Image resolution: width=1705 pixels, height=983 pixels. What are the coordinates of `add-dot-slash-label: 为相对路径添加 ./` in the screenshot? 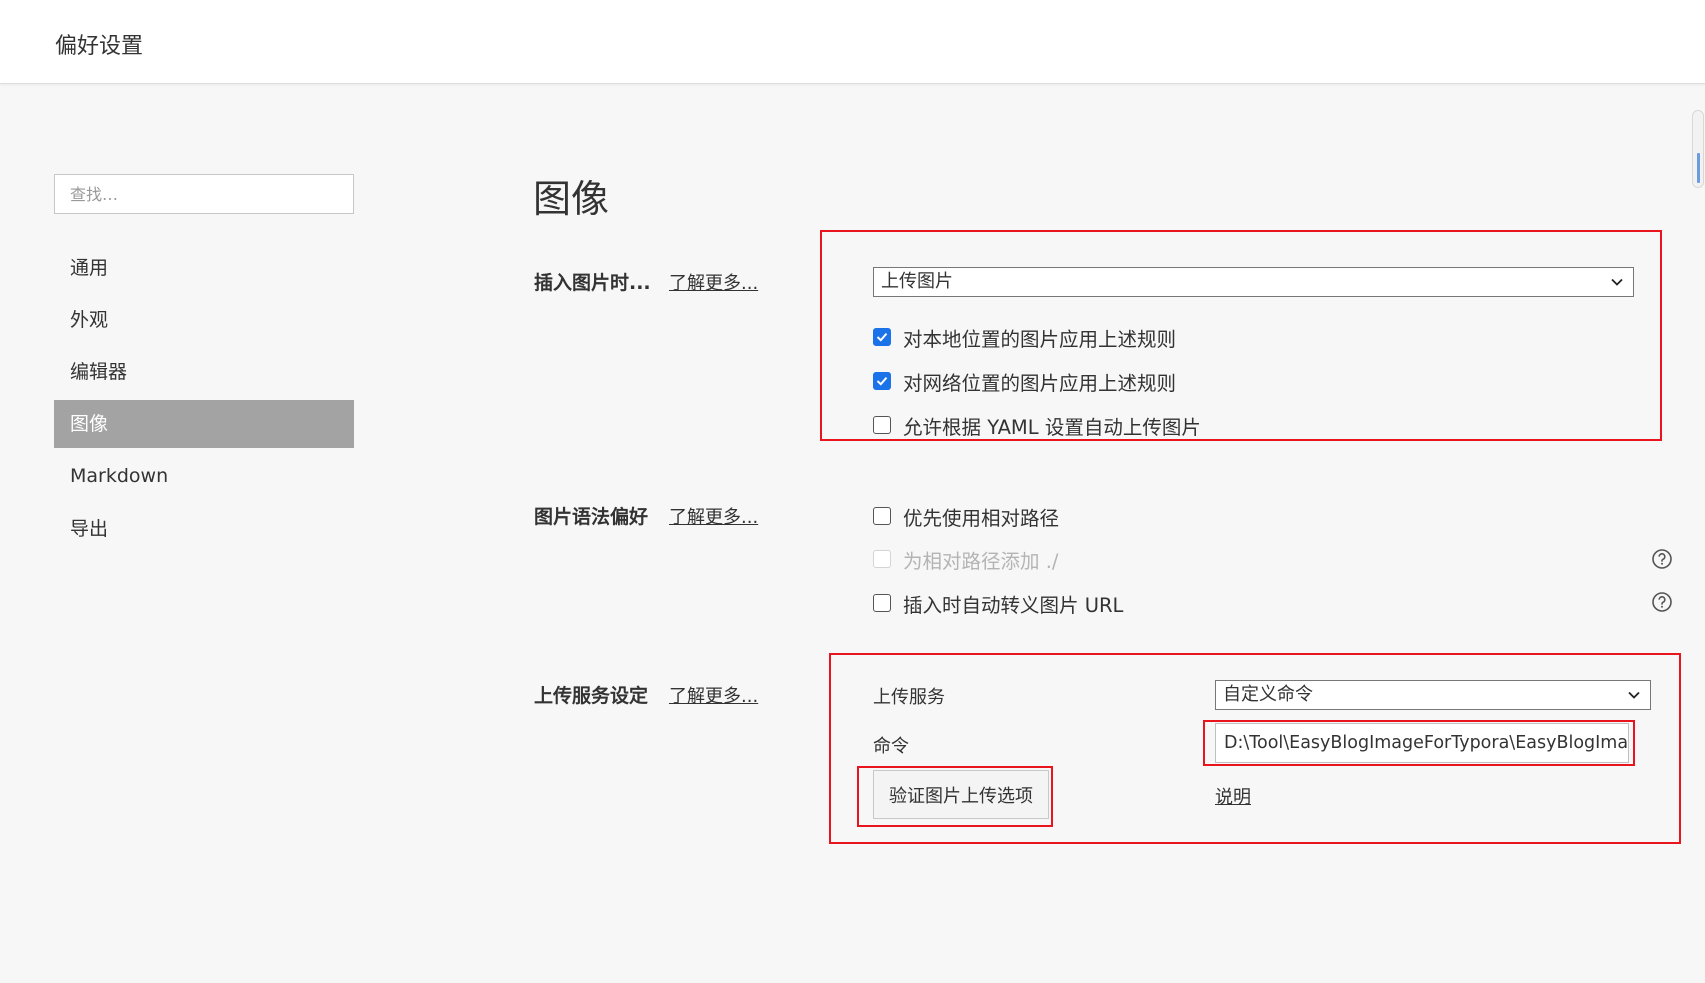 It's located at (981, 561).